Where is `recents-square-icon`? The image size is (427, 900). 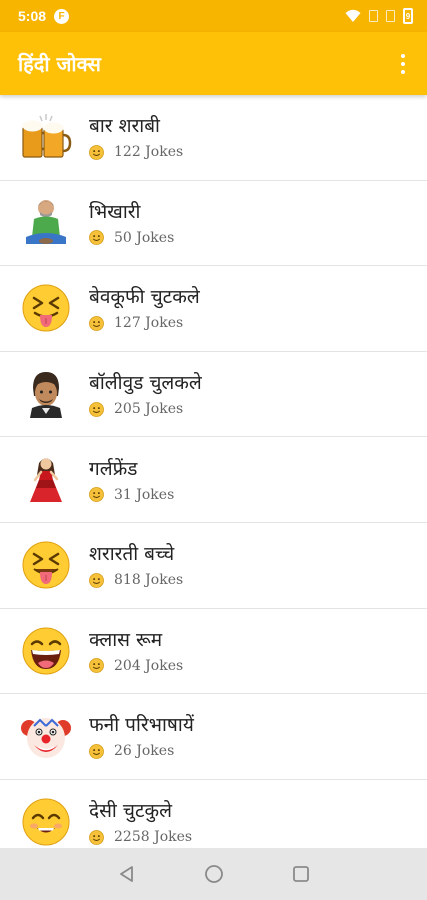
recents-square-icon is located at coordinates (300, 874).